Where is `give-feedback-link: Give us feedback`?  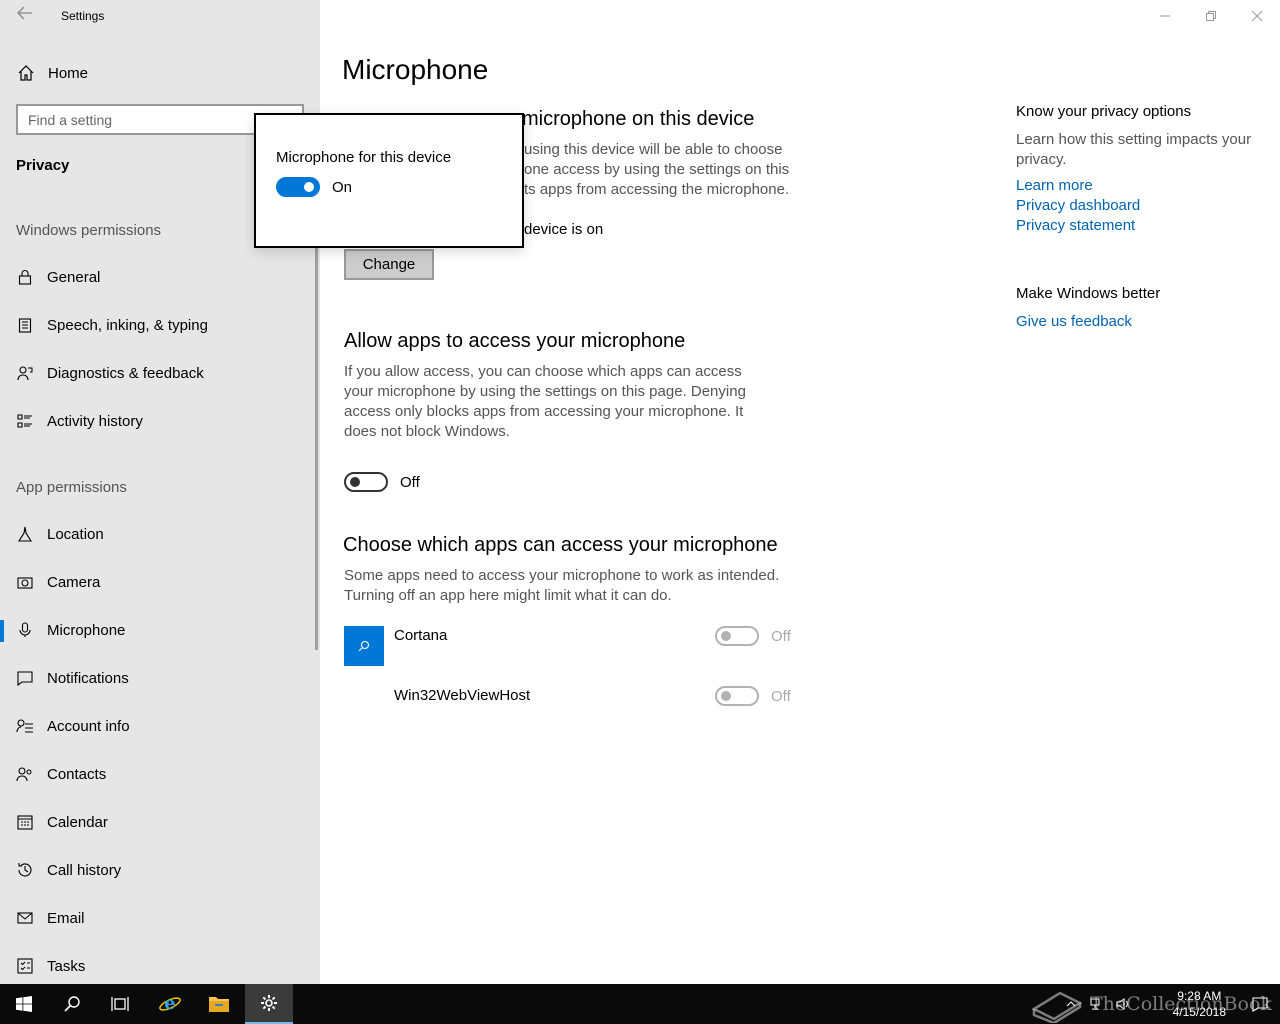
give-feedback-link: Give us feedback is located at coordinates (1074, 321).